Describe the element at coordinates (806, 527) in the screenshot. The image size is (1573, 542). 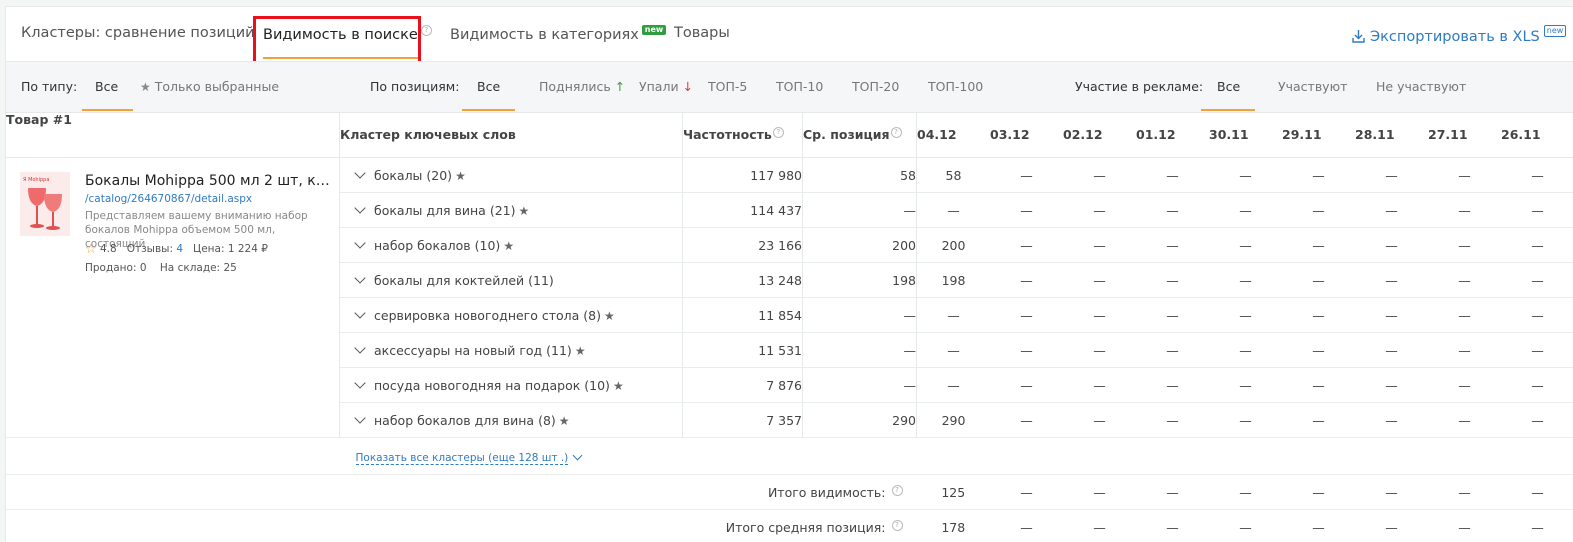
I see `totals-label: Итого средняя позиция:` at that location.